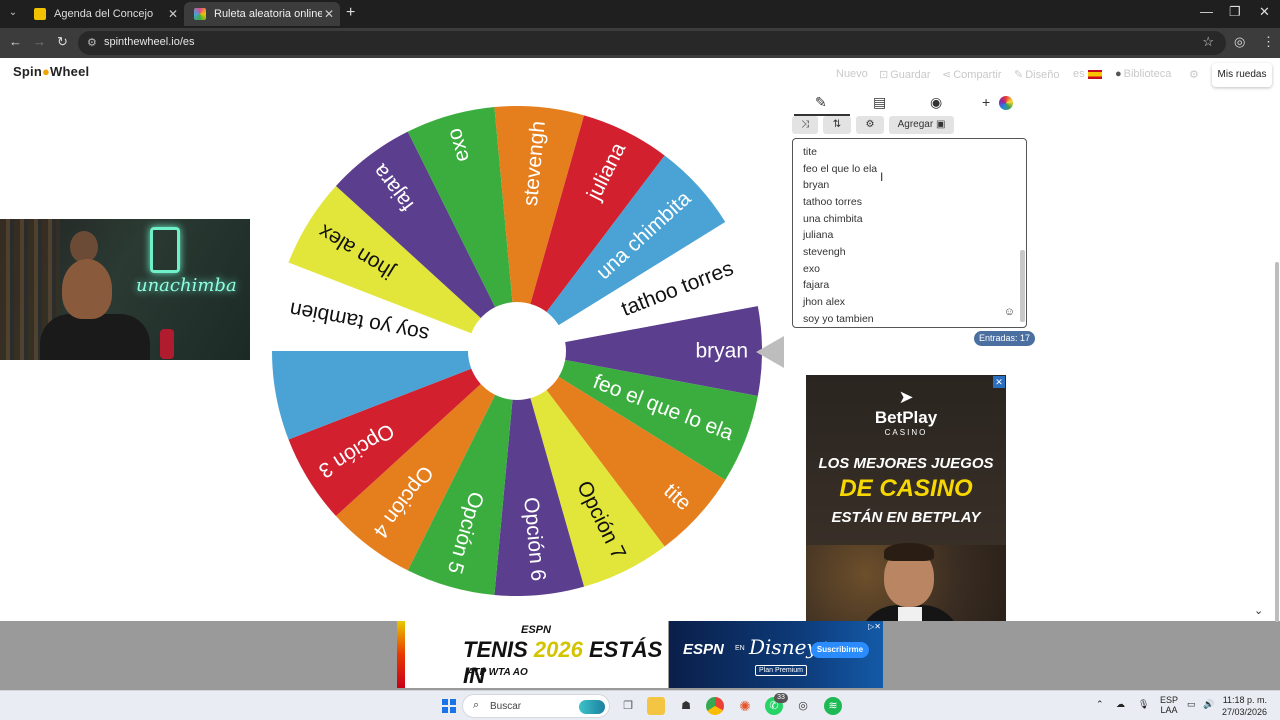 The height and width of the screenshot is (720, 1280). What do you see at coordinates (837, 125) in the screenshot?
I see `sort-button: ⇅` at bounding box center [837, 125].